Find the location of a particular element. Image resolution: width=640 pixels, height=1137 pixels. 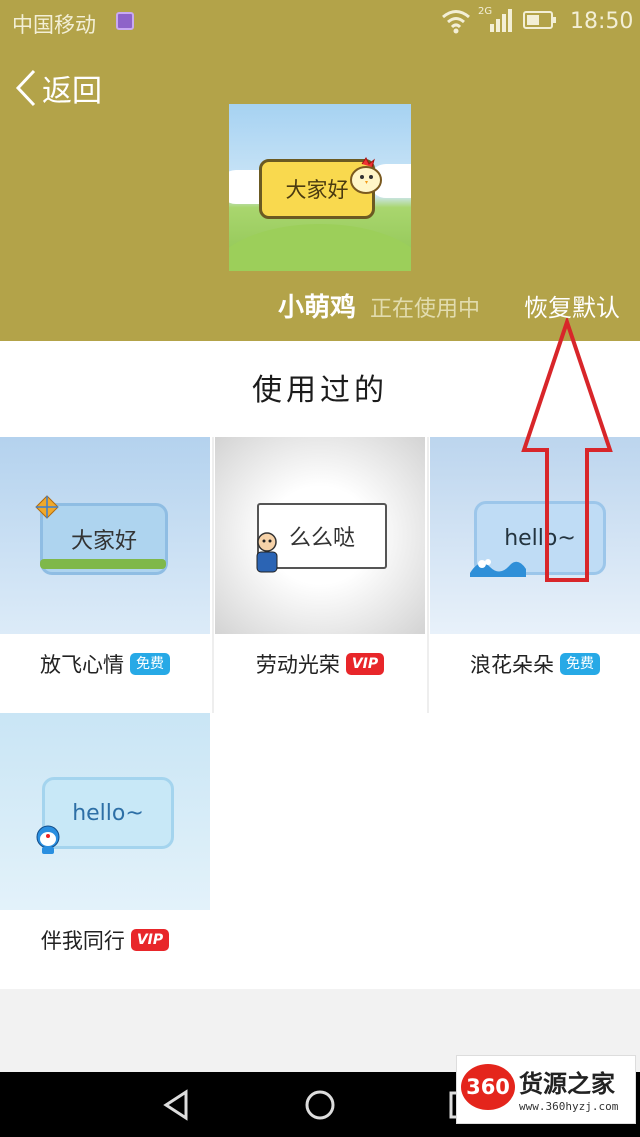

triangle-back-icon is located at coordinates (177, 1105).